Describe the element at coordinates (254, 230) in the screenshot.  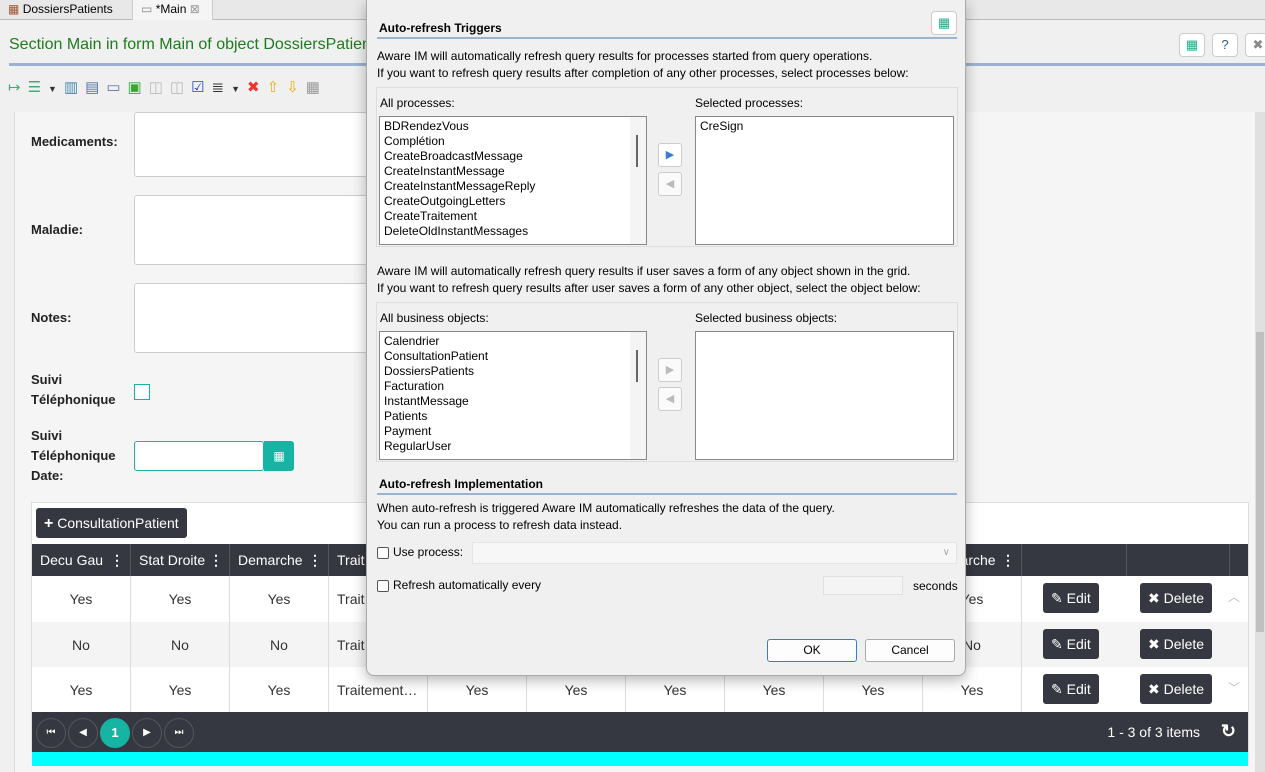
I see `maladie-field` at that location.